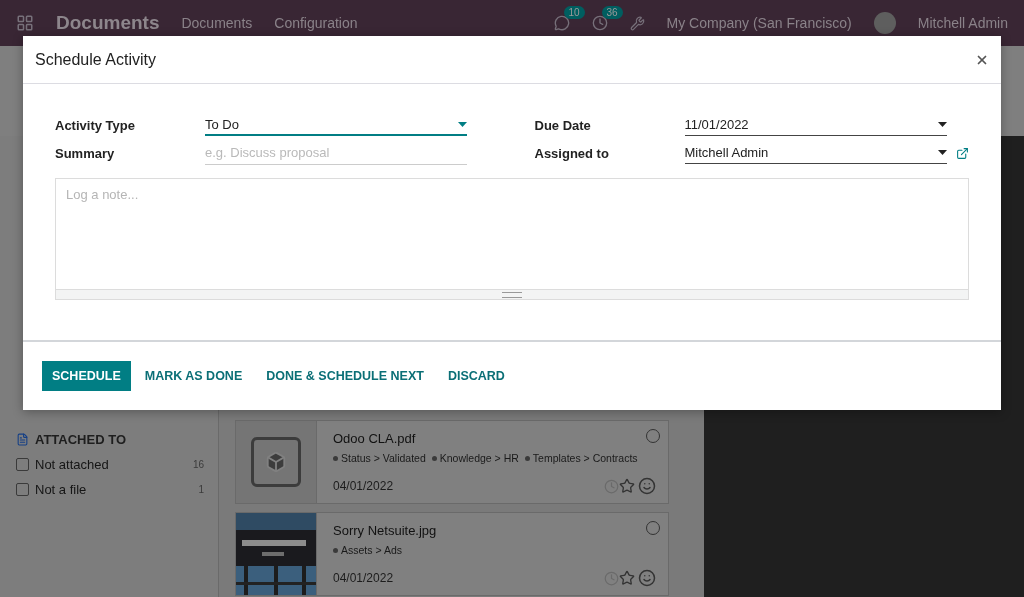 Image resolution: width=1024 pixels, height=597 pixels. Describe the element at coordinates (193, 376) in the screenshot. I see `dialog-button: MARK AS DONE` at that location.